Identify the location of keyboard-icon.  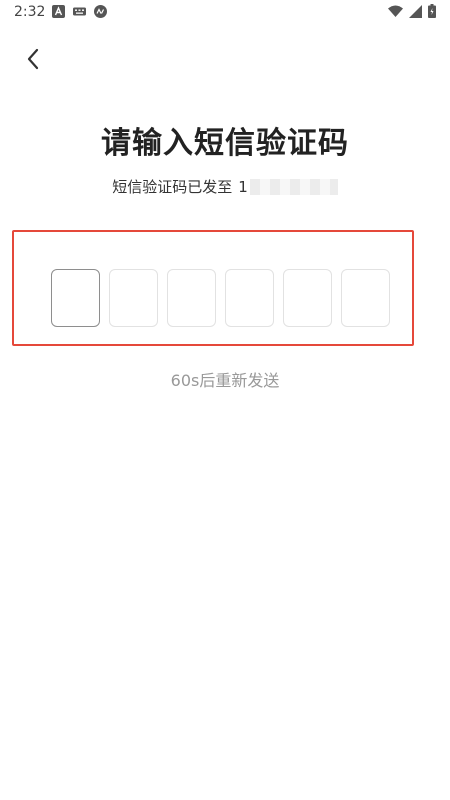
(79, 11).